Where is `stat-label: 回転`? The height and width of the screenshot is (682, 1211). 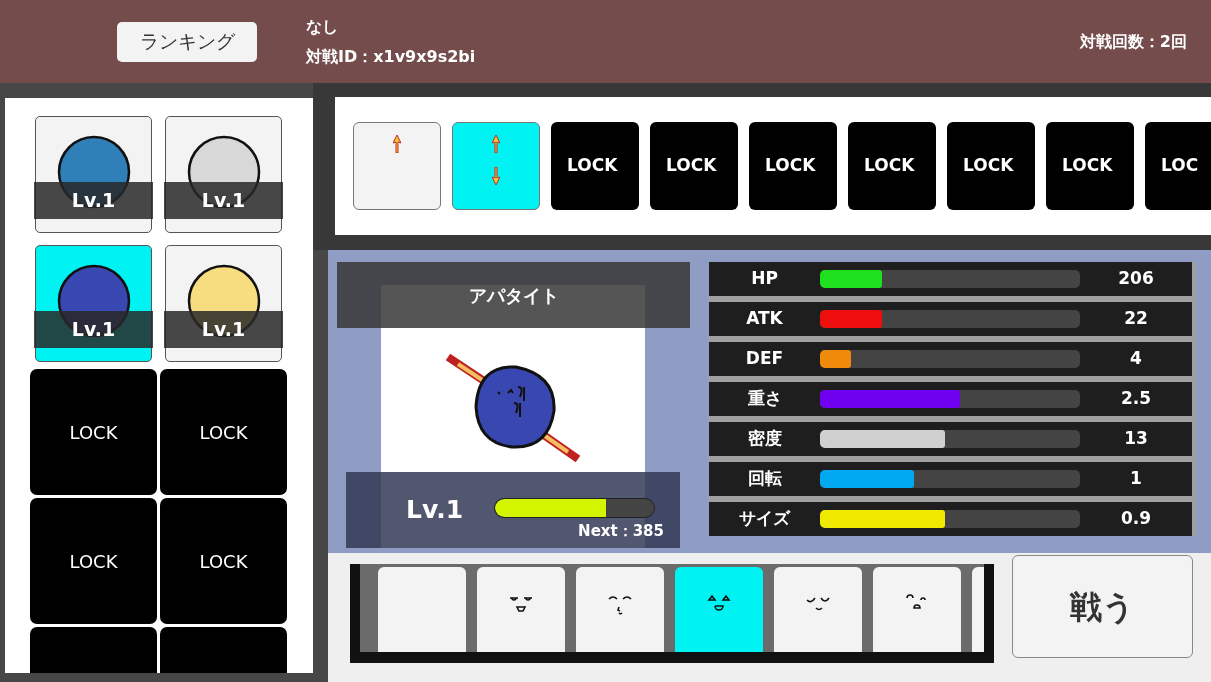 stat-label: 回転 is located at coordinates (764, 479).